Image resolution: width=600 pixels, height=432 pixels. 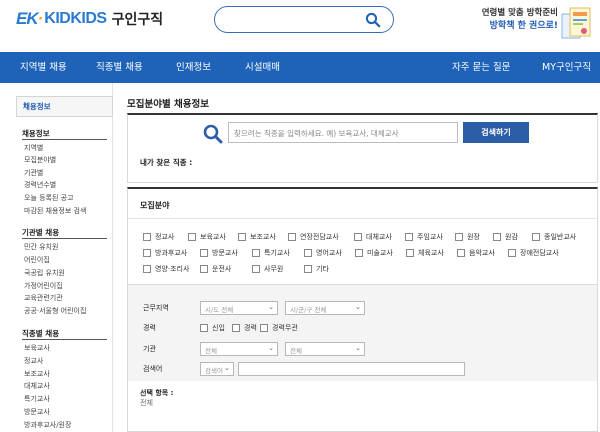 What do you see at coordinates (267, 269) in the screenshot?
I see `checkbox-category: 사무원` at bounding box center [267, 269].